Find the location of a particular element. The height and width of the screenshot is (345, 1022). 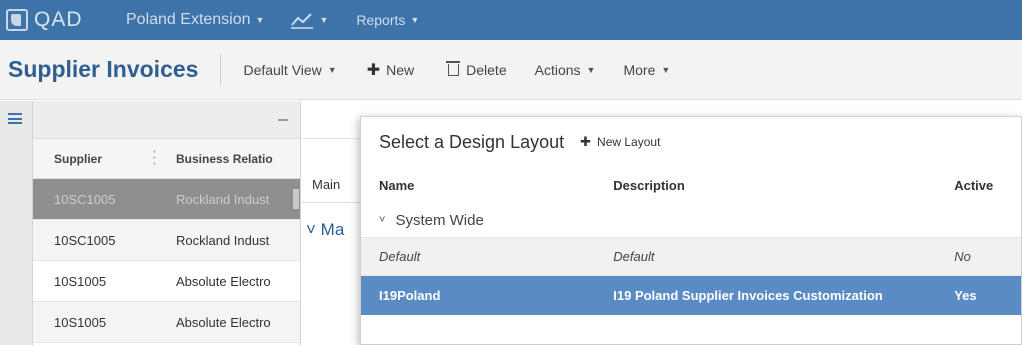

nav-charts-menu: ▼ is located at coordinates (309, 20).